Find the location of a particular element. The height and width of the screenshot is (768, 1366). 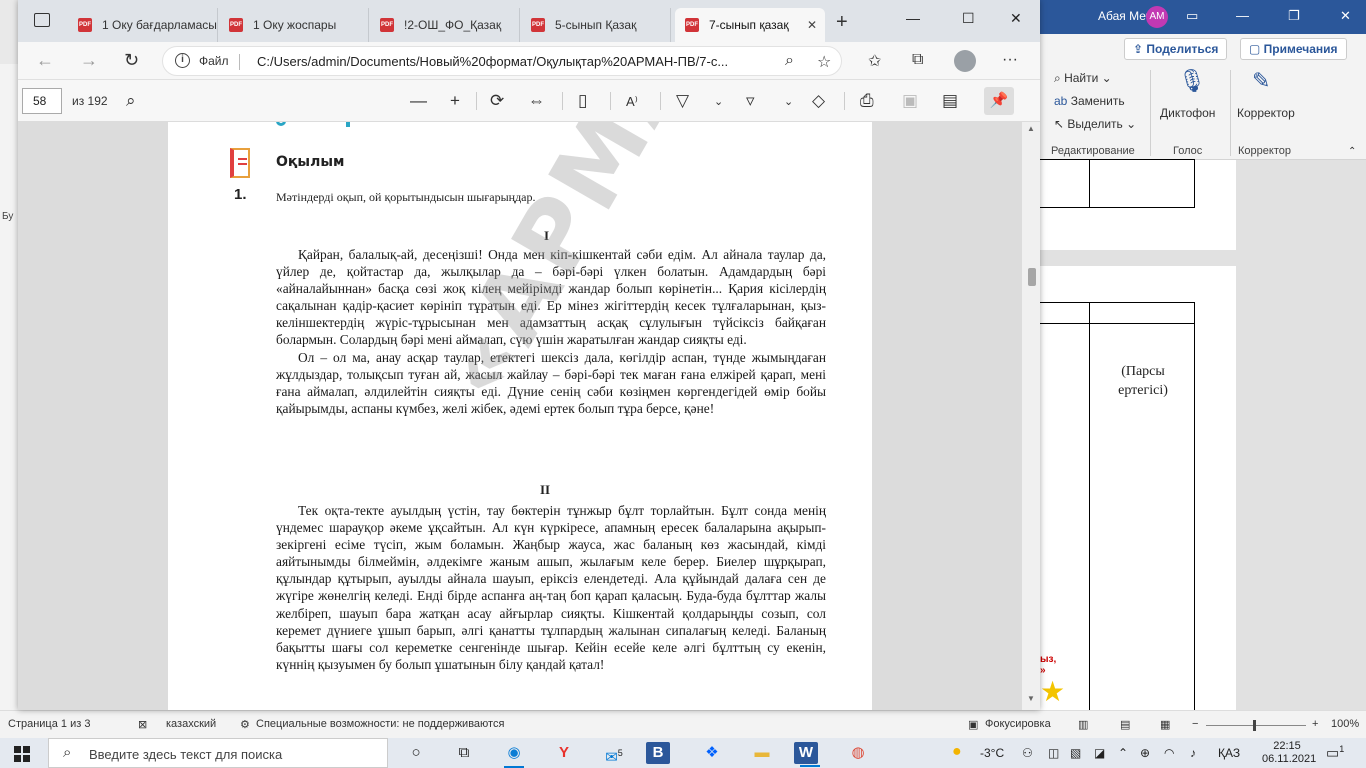

zoom-slider is located at coordinates (1256, 725).